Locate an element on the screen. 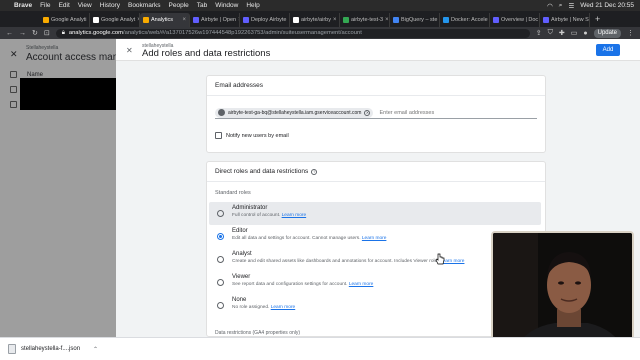 This screenshot has width=640, height=360. tab-label: Deploy Airbyte is located at coordinates (269, 20).